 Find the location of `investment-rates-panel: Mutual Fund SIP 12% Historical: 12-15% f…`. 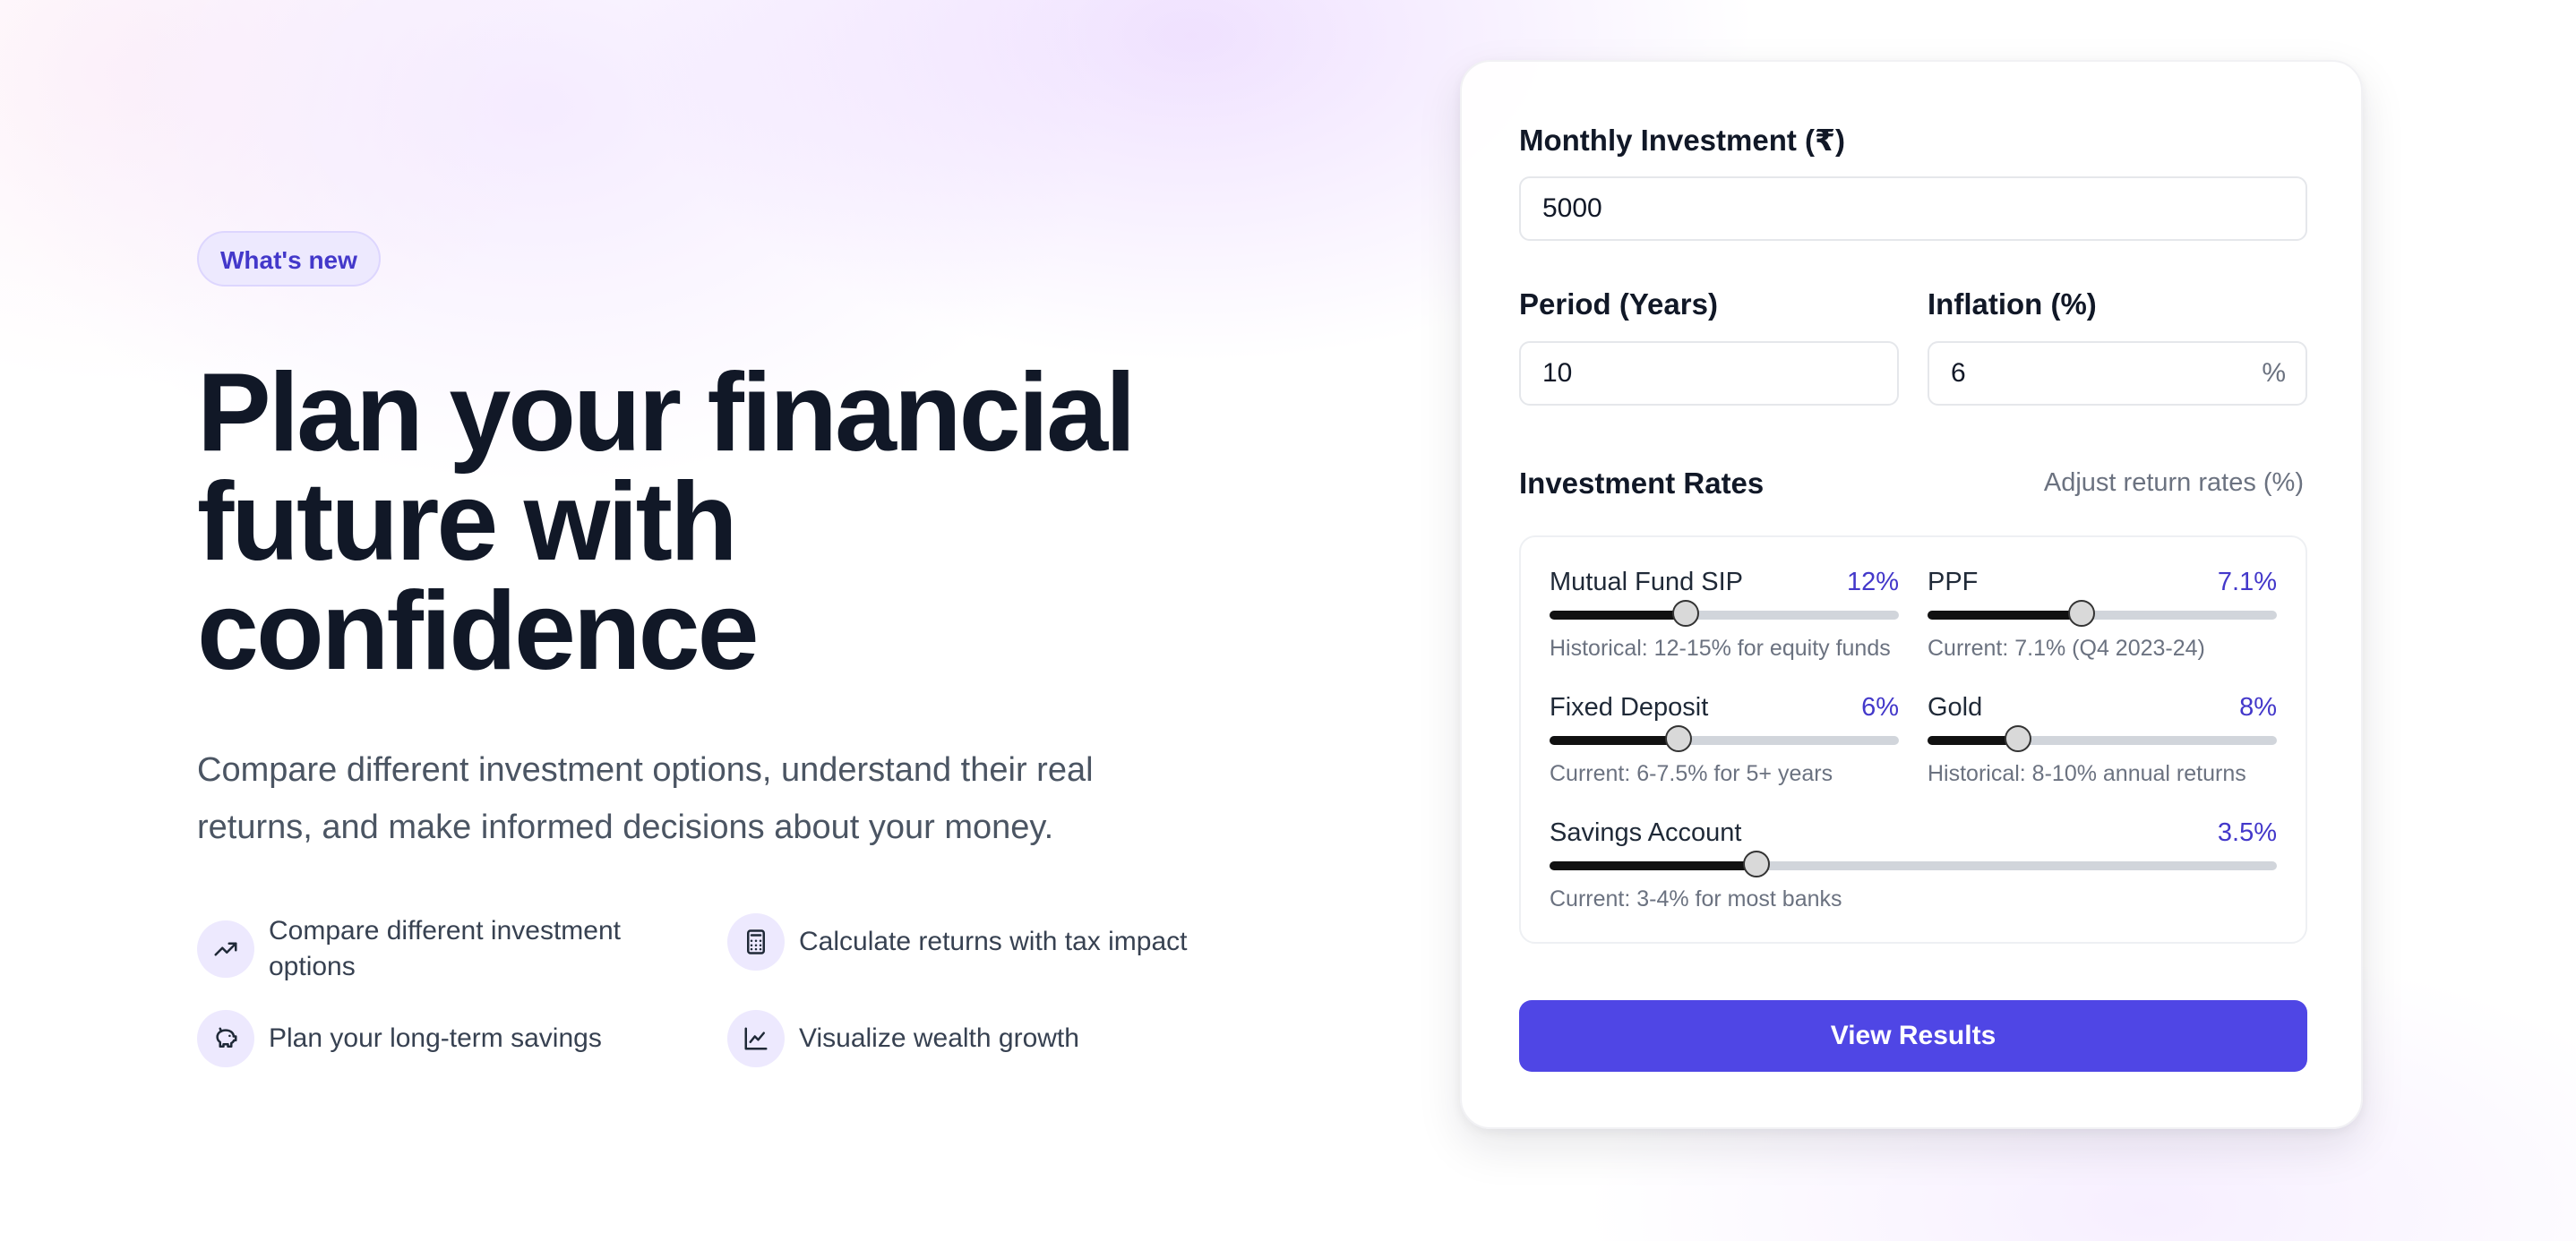

investment-rates-panel: Mutual Fund SIP 12% Historical: 12-15% f… is located at coordinates (1913, 739).